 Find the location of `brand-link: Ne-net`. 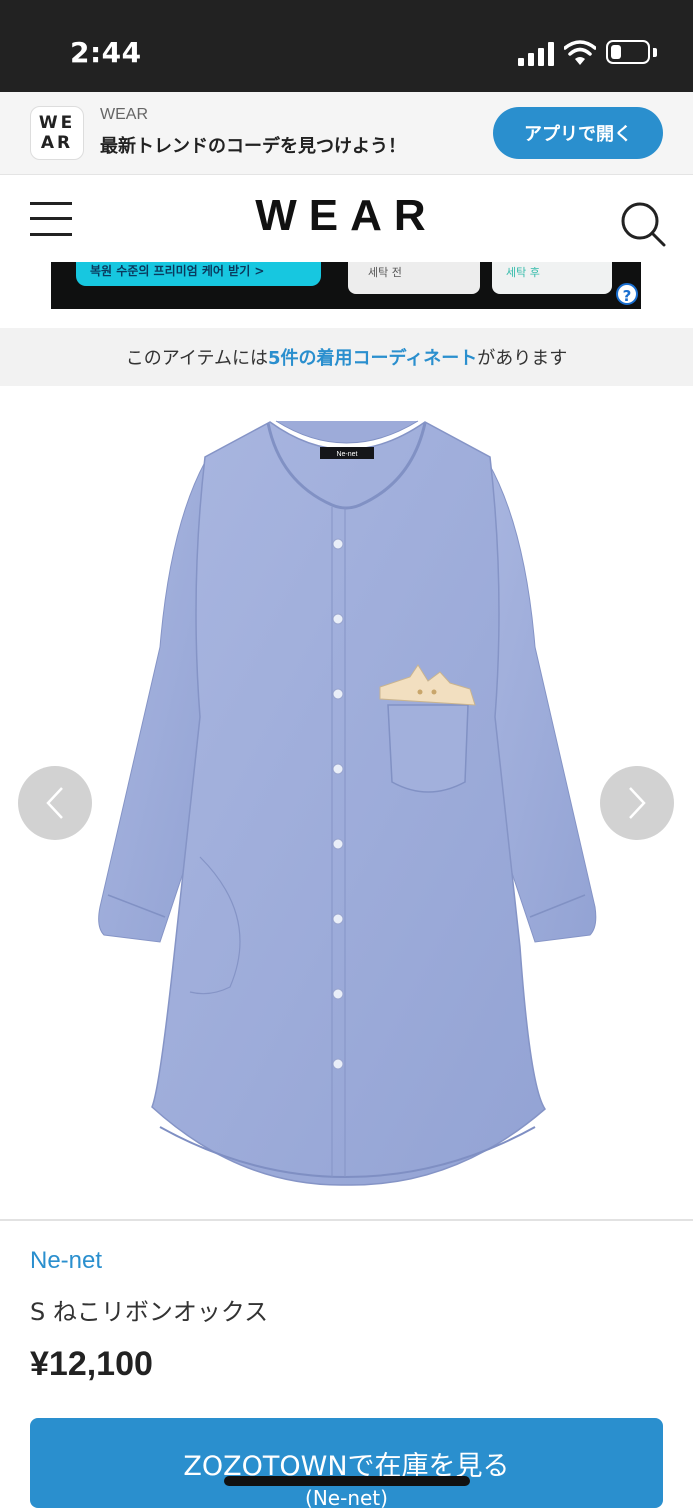

brand-link: Ne-net is located at coordinates (66, 1261).